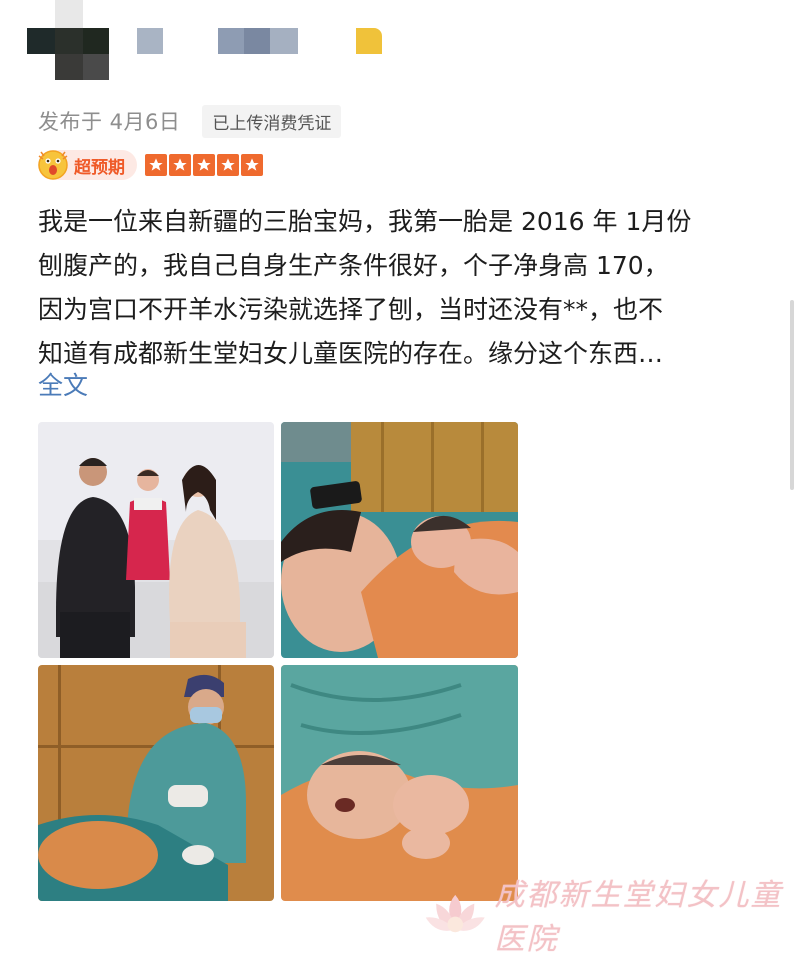 The width and height of the screenshot is (800, 958). What do you see at coordinates (365, 221) in the screenshot?
I see `review-line: 我是一位来自新疆的三胎宝妈，我第一胎是 2016 年 1月份` at bounding box center [365, 221].